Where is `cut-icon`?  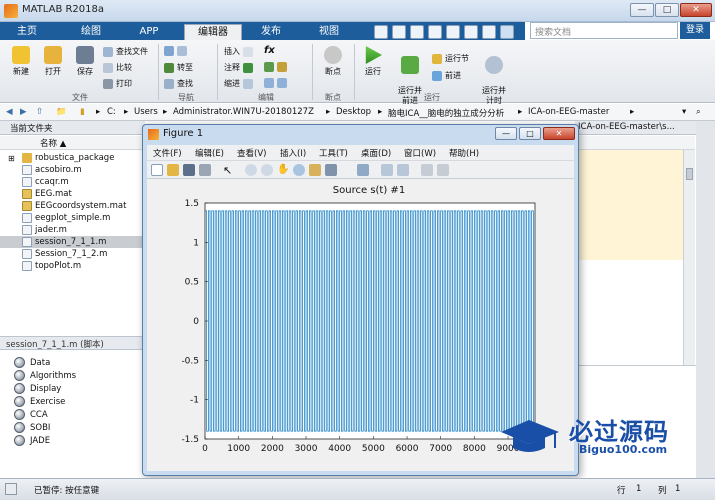
cut-icon is located at coordinates (399, 32).